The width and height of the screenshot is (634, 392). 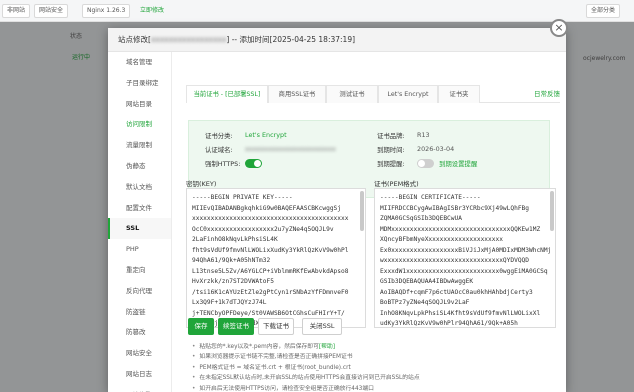 What do you see at coordinates (139, 62) in the screenshot?
I see `sidebar-item: 域名管理` at bounding box center [139, 62].